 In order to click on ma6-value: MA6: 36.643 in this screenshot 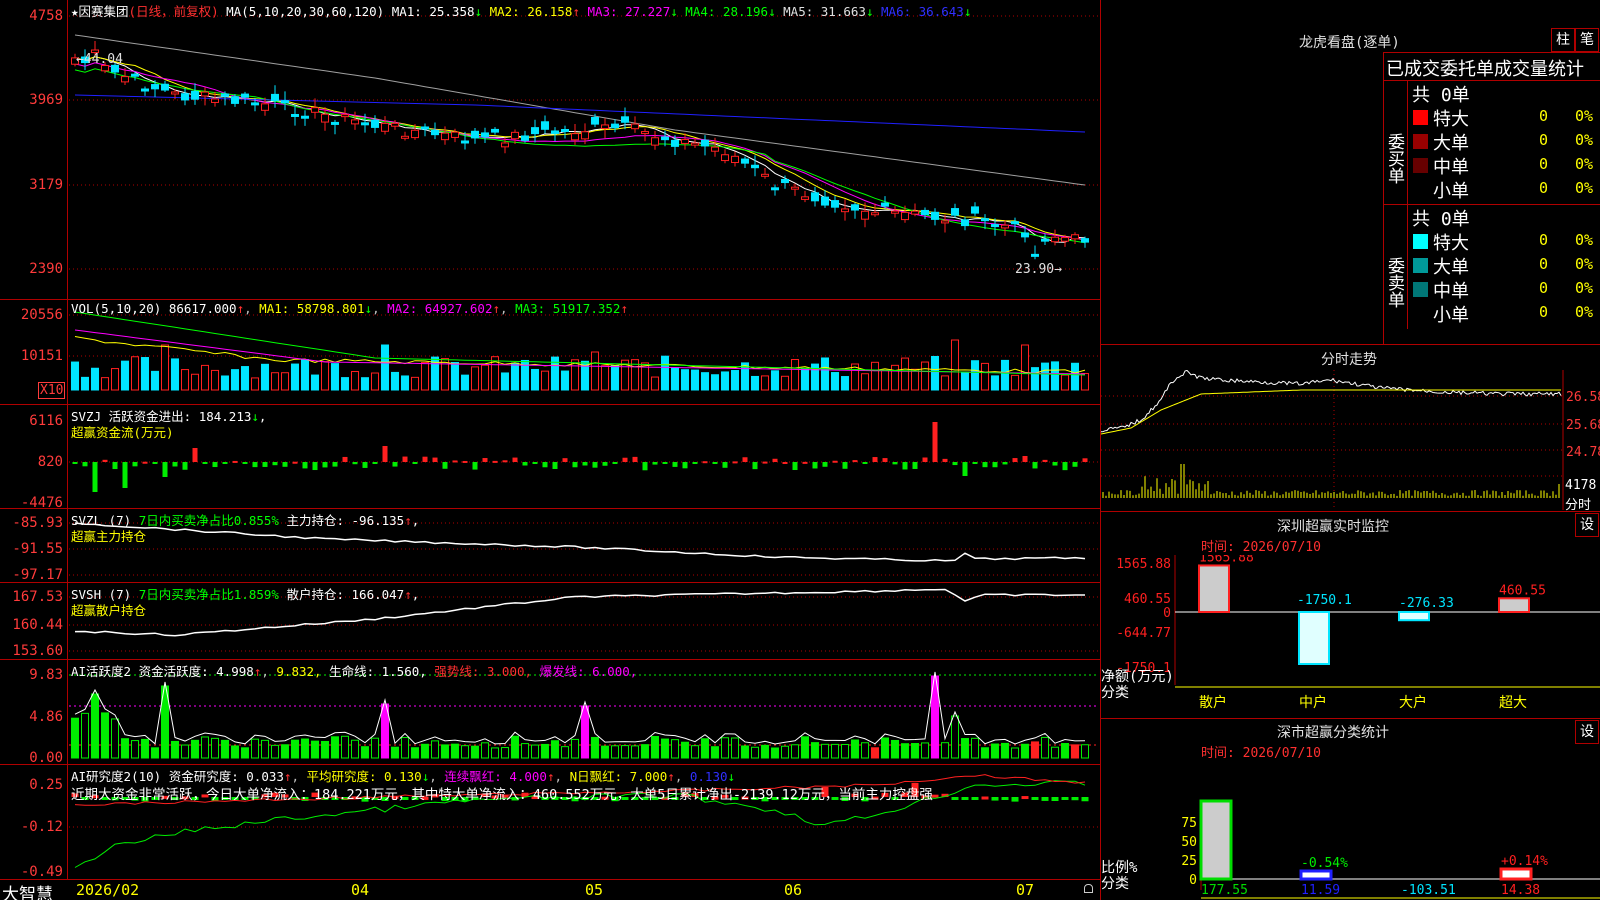, I will do `click(922, 11)`.